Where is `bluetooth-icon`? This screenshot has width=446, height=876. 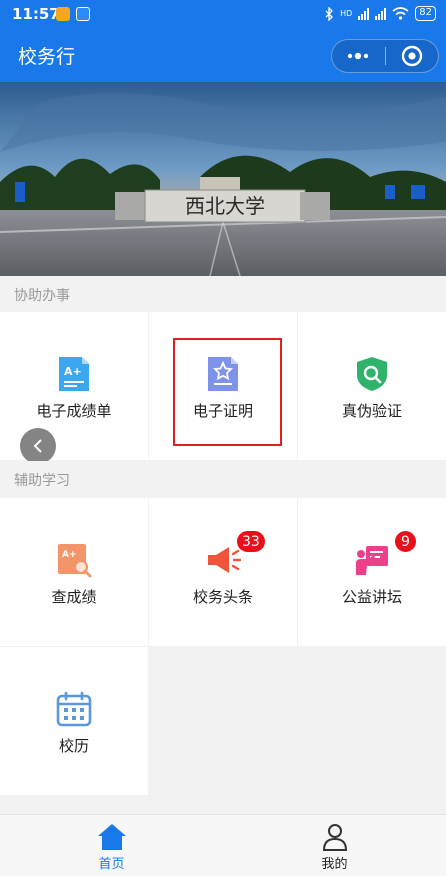 bluetooth-icon is located at coordinates (329, 13).